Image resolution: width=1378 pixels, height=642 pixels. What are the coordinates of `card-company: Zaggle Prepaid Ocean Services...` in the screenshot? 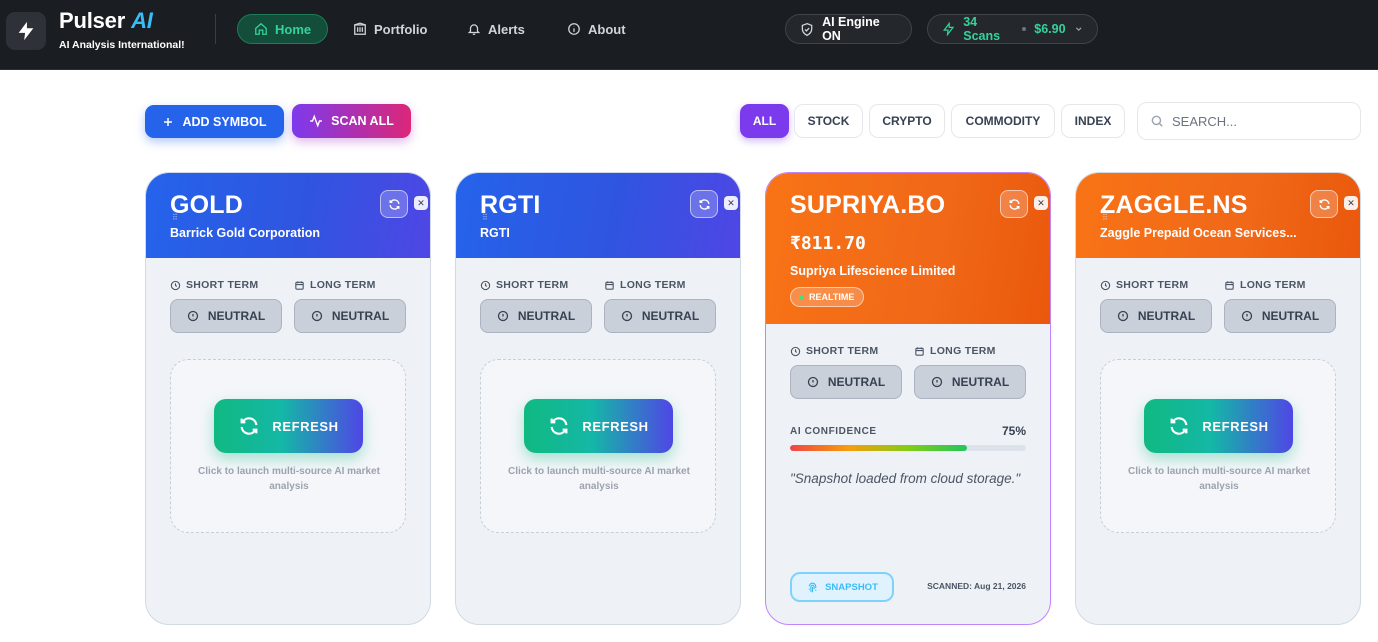 It's located at (1198, 233).